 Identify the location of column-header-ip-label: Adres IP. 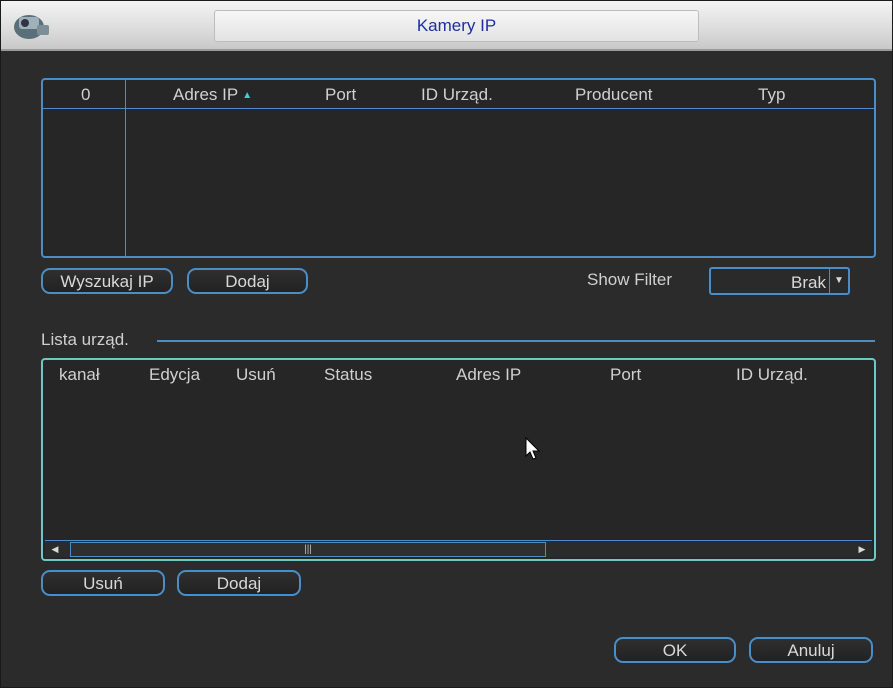
(206, 94).